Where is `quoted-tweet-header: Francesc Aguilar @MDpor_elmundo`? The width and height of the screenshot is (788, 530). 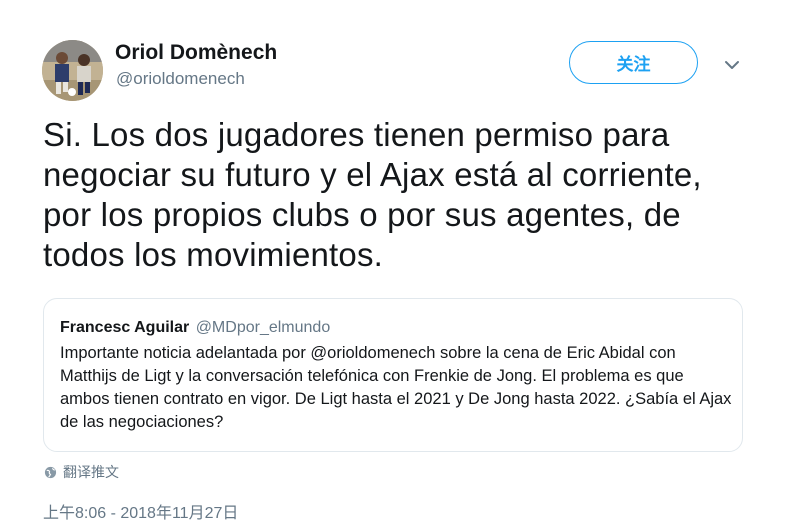 quoted-tweet-header: Francesc Aguilar @MDpor_elmundo is located at coordinates (393, 328).